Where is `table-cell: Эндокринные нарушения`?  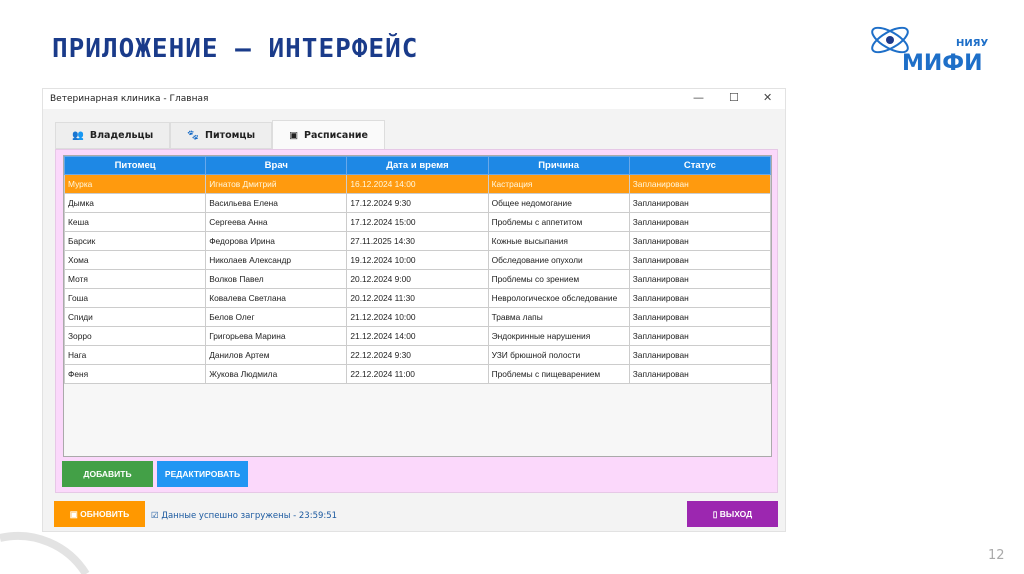
table-cell: Эндокринные нарушения is located at coordinates (558, 336).